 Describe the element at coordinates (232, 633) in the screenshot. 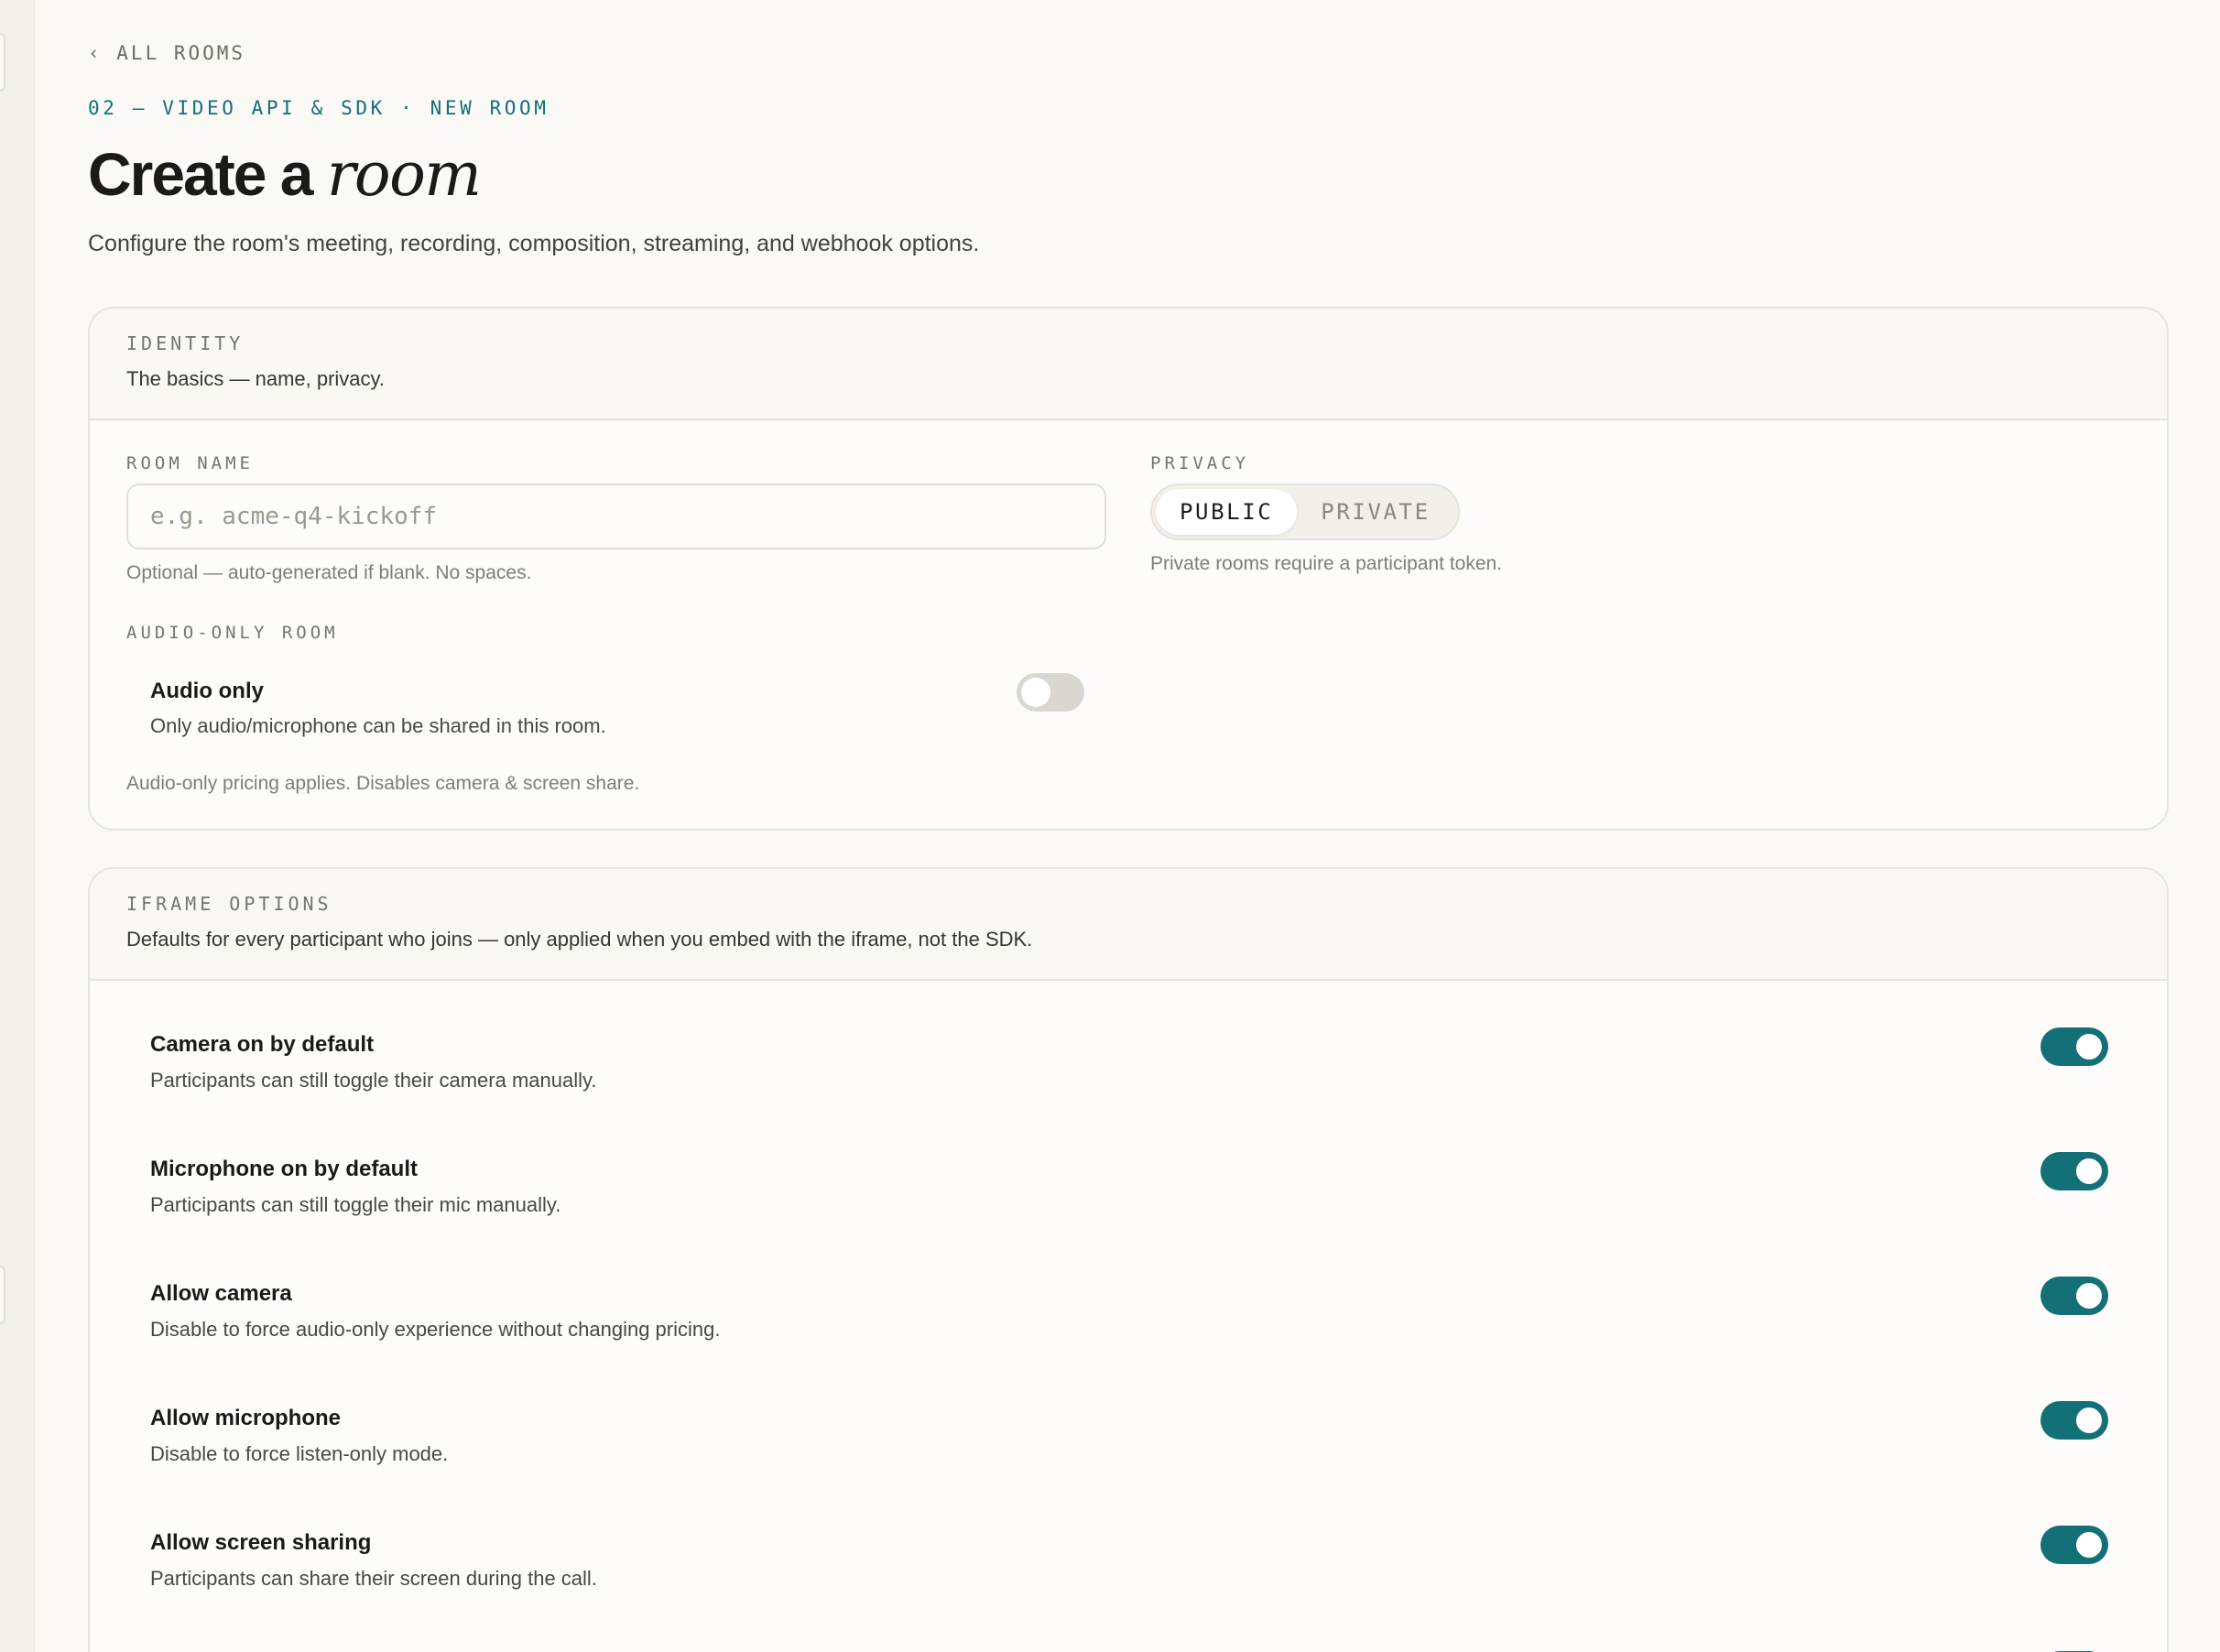

I see `audio-only-label: AUDIO-ONLY ROOM` at that location.